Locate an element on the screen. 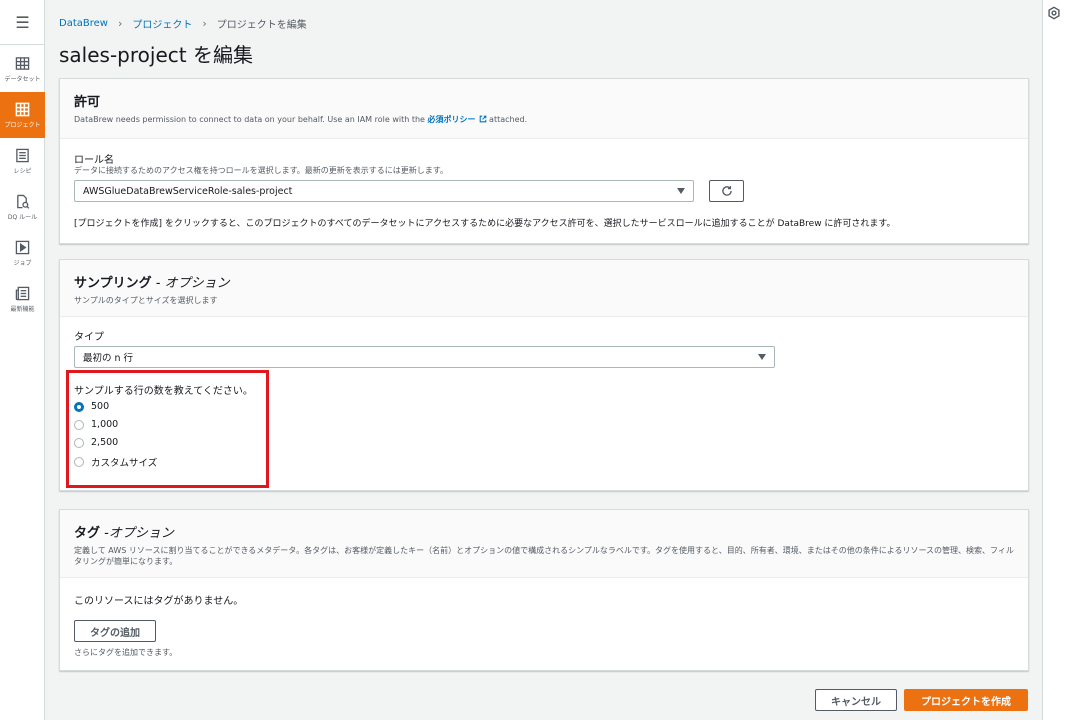 This screenshot has width=1065, height=720. right-tools-rail is located at coordinates (1053, 360).